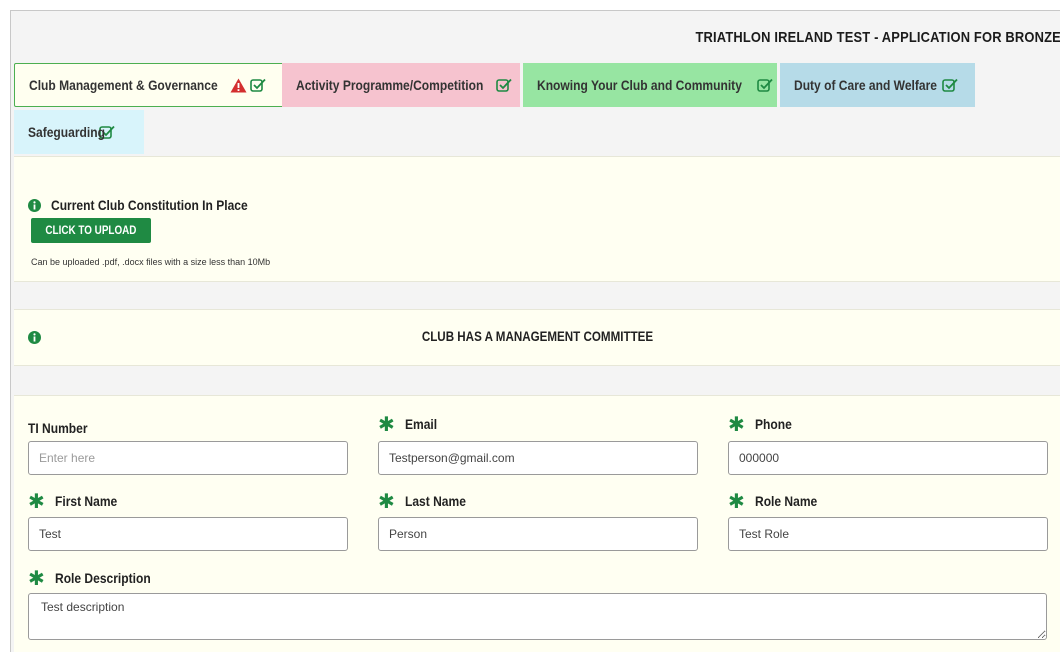 The width and height of the screenshot is (1060, 652). What do you see at coordinates (888, 458) in the screenshot?
I see `phone-field` at bounding box center [888, 458].